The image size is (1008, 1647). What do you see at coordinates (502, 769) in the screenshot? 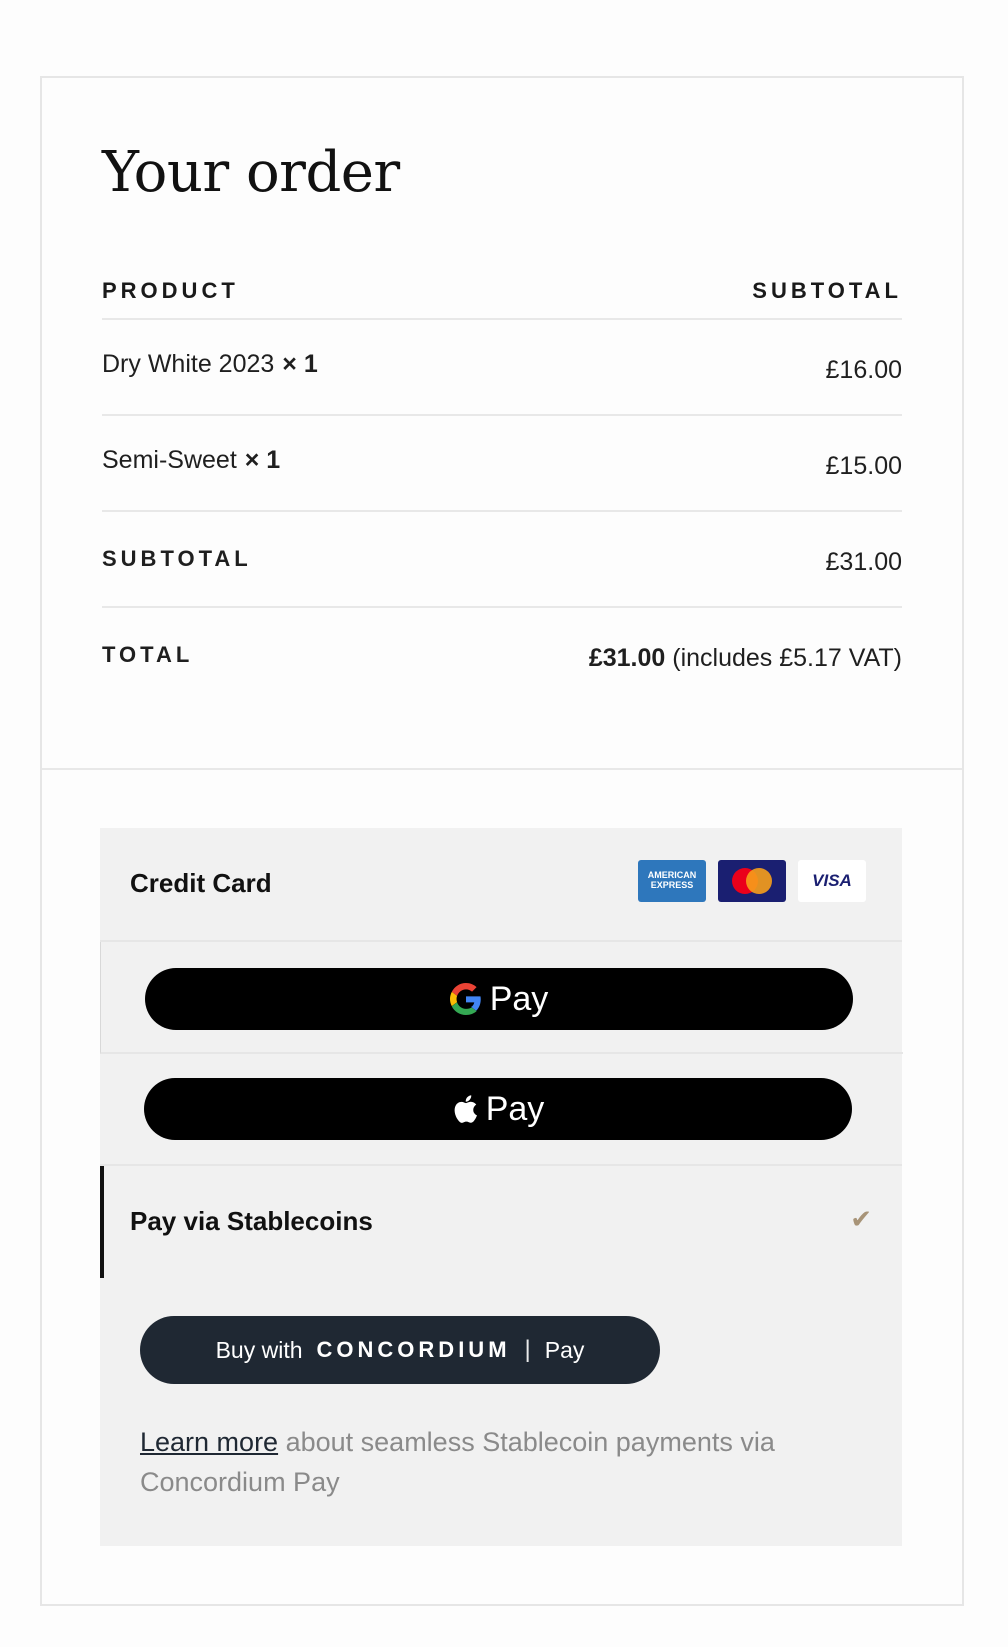
I see `section-divider` at bounding box center [502, 769].